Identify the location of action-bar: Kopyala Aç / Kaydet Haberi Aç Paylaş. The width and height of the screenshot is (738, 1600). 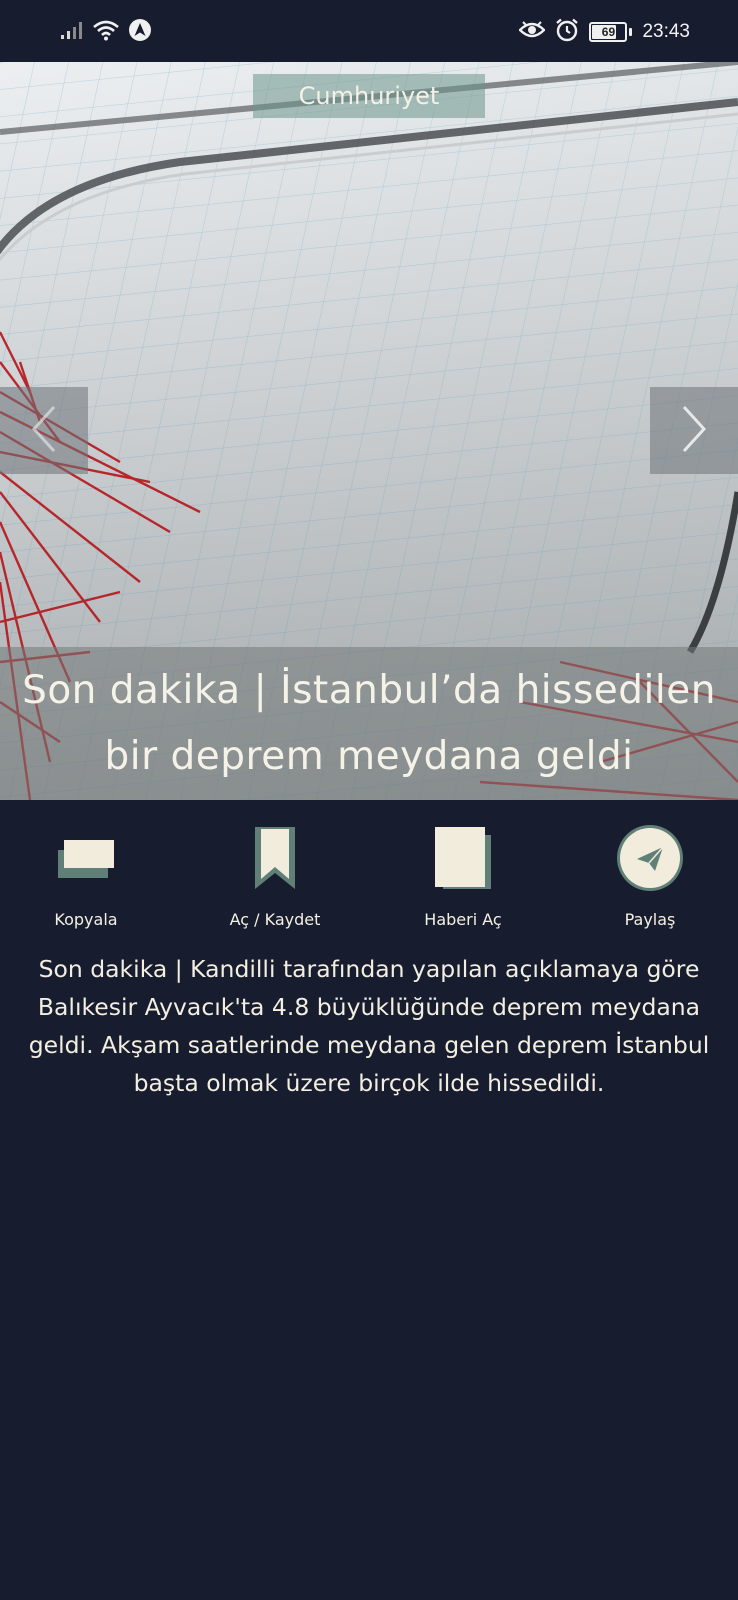
(369, 870).